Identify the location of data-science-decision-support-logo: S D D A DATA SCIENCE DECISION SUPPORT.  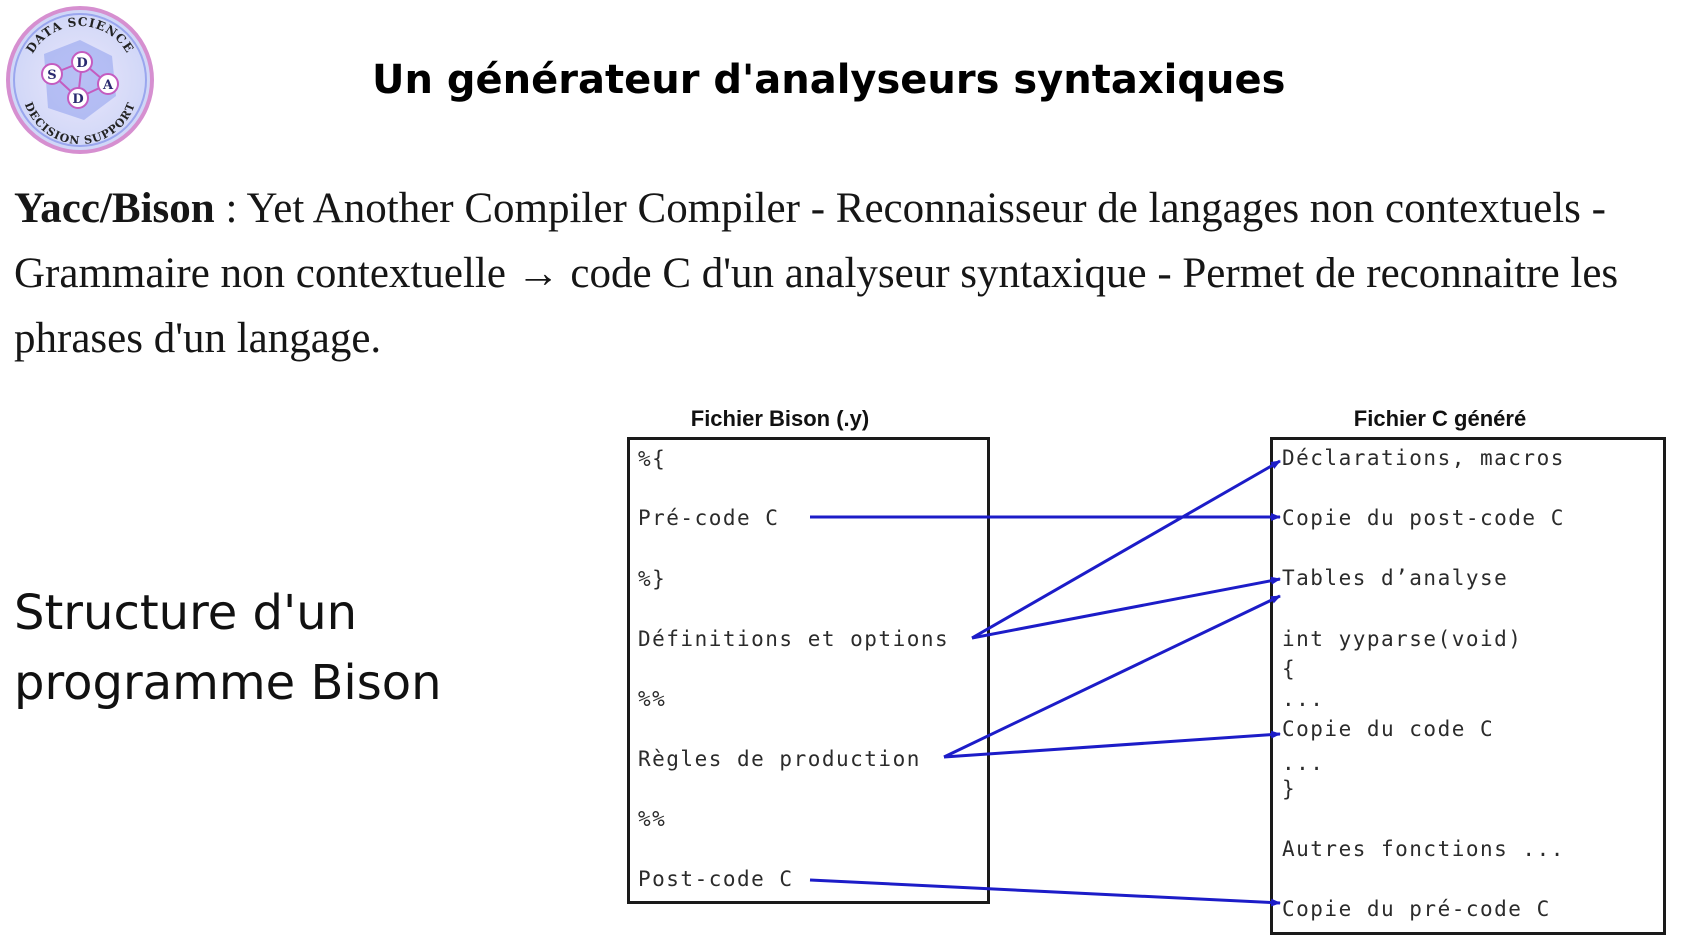
(80, 80).